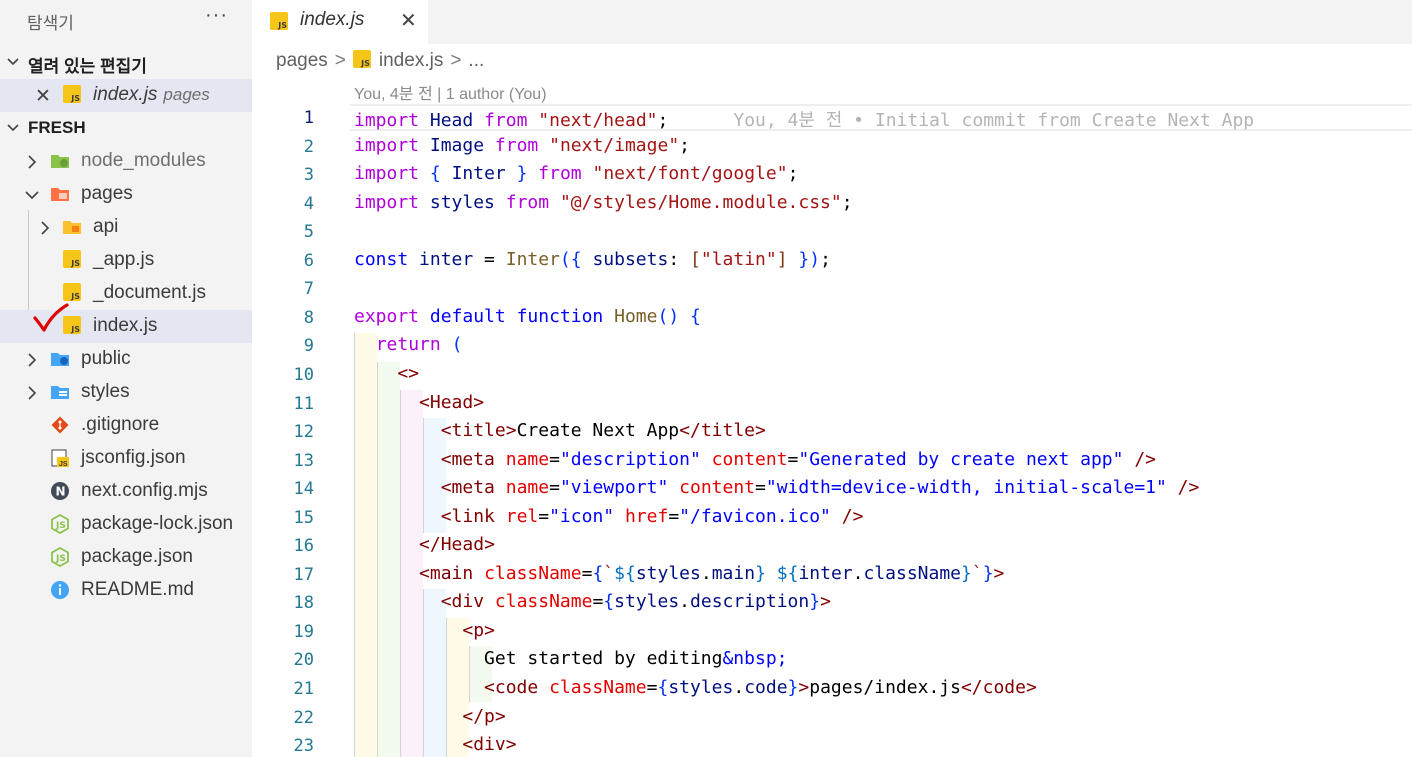 This screenshot has height=757, width=1412. I want to click on code-line: <title>Create Next App</title>, so click(560, 430).